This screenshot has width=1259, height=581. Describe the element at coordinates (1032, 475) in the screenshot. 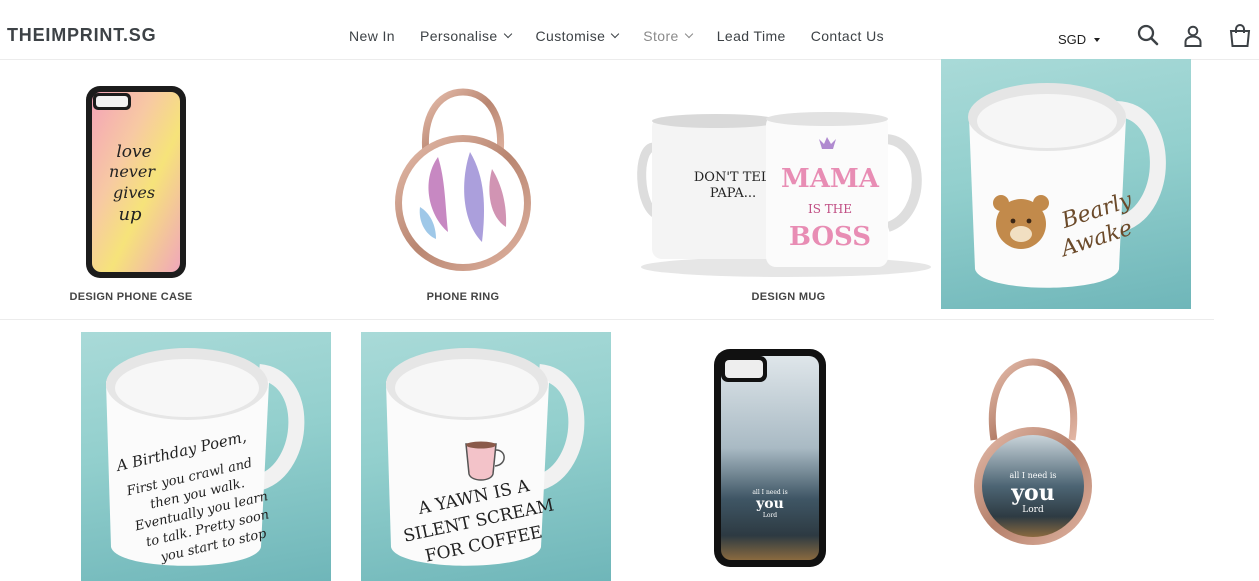

I see `ring-art-text: all I need is` at that location.